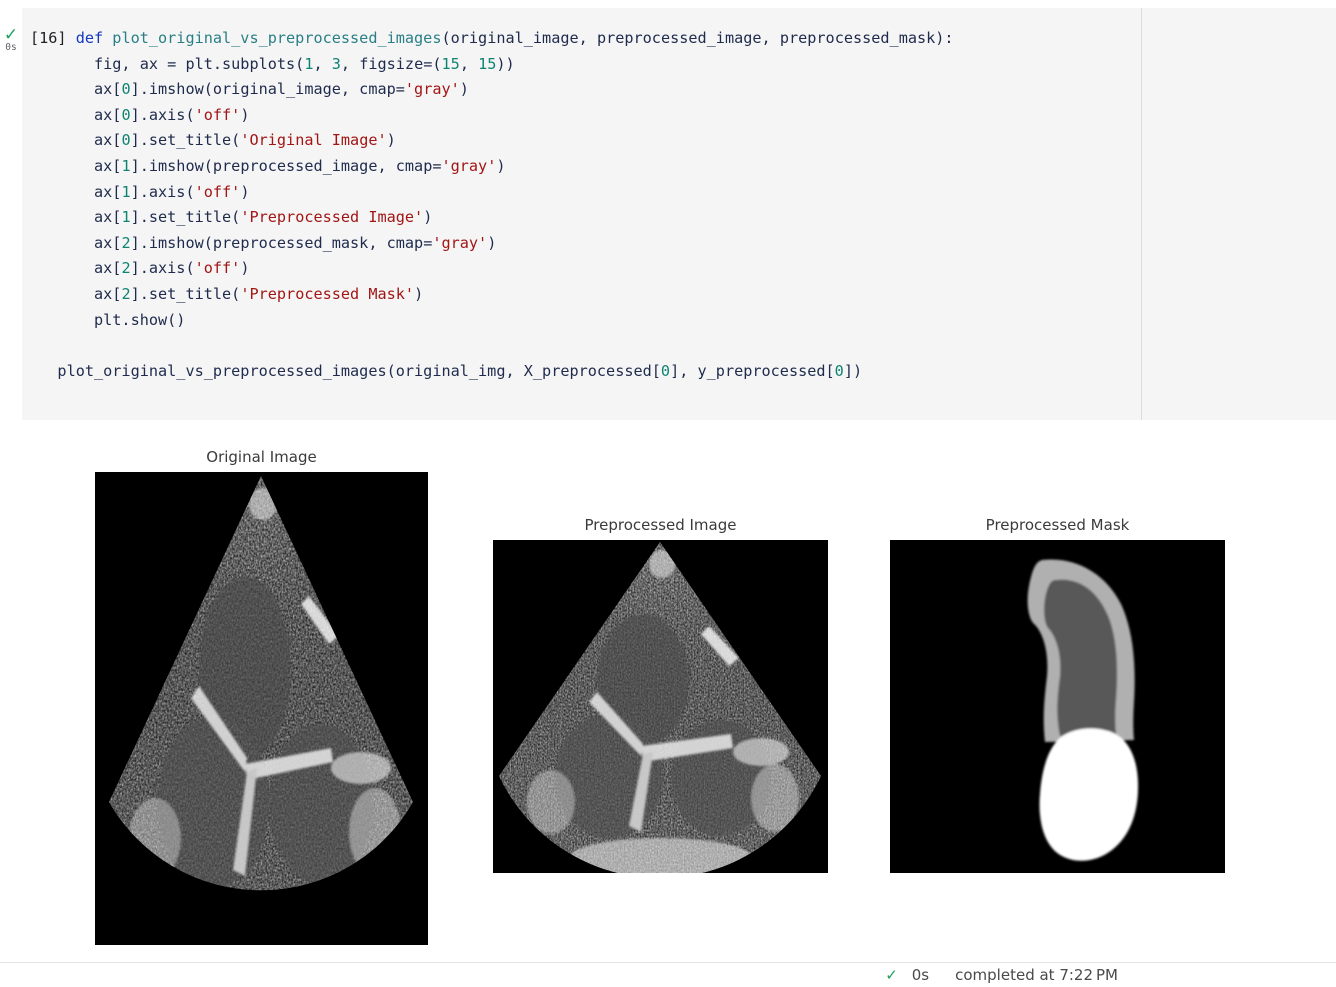 The width and height of the screenshot is (1336, 987). Describe the element at coordinates (1036, 975) in the screenshot. I see `status-message: completed at 7:22 PM` at that location.